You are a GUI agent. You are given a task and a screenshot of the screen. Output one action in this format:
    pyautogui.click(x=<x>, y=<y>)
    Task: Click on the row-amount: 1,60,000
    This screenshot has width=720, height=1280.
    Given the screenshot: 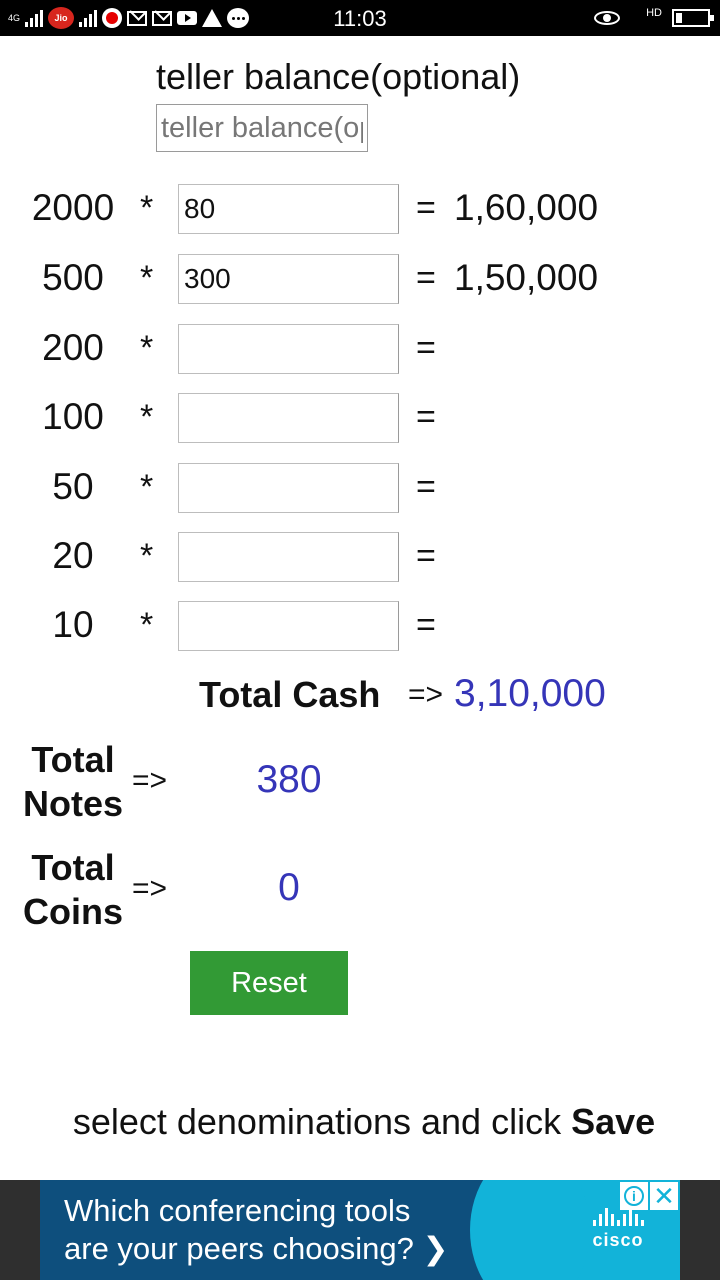 What is the action you would take?
    pyautogui.click(x=526, y=207)
    